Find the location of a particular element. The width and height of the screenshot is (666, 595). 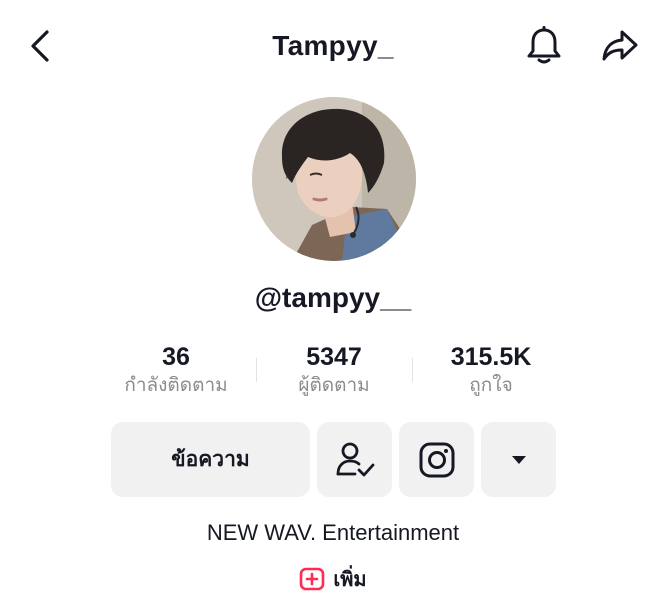

stat-label: ผู้ติดตาม is located at coordinates (334, 385).